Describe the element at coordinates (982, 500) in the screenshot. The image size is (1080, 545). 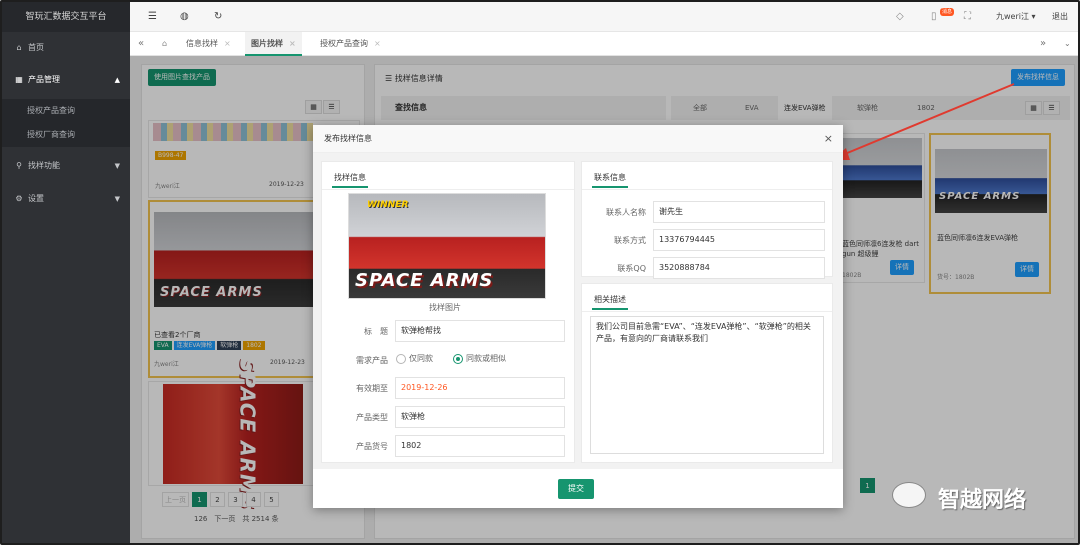
I see `watermark-text: 智越网络` at that location.